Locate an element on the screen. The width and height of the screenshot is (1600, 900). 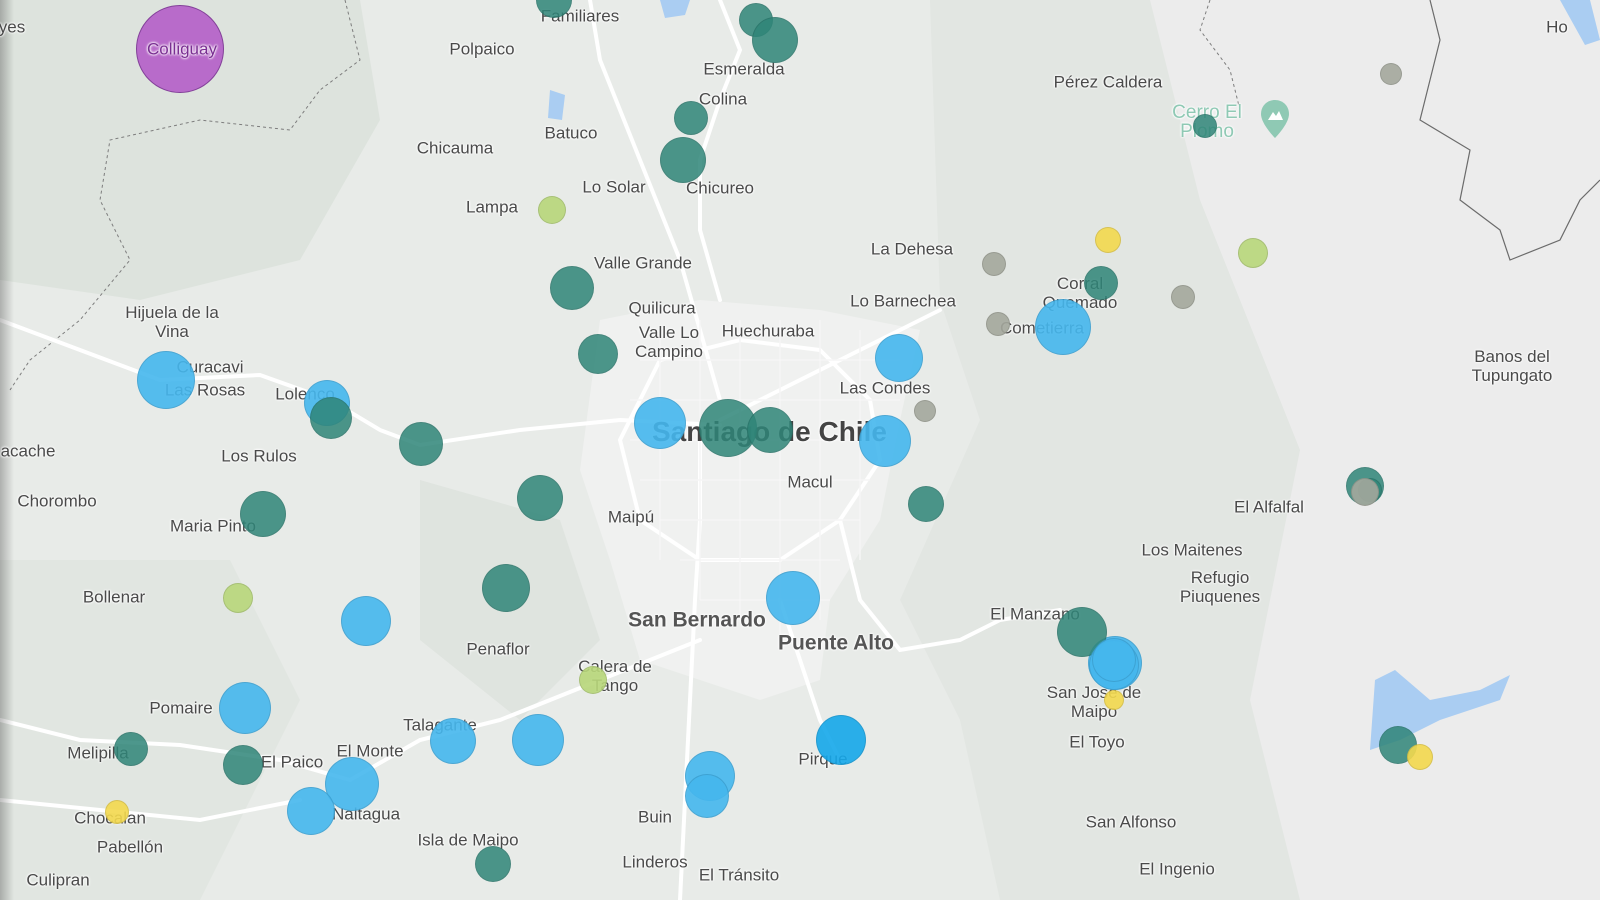
place-label-lampa: Lampa is located at coordinates (492, 207).